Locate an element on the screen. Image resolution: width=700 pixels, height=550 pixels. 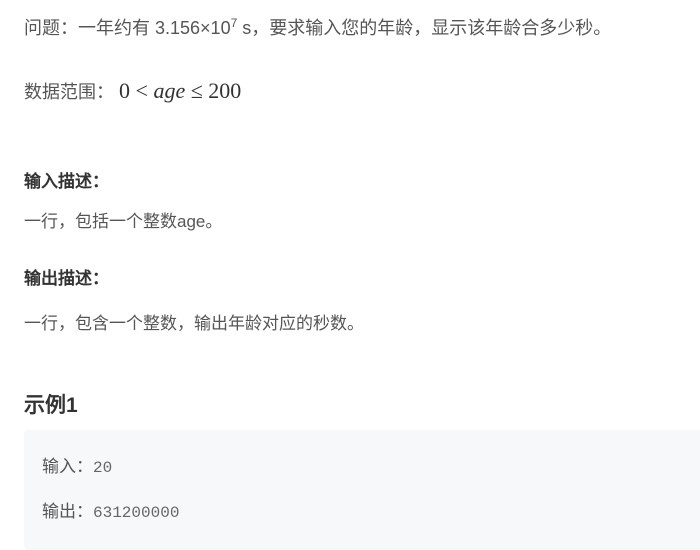
range-formula: 0 < age ≤ 200 is located at coordinates (180, 90).